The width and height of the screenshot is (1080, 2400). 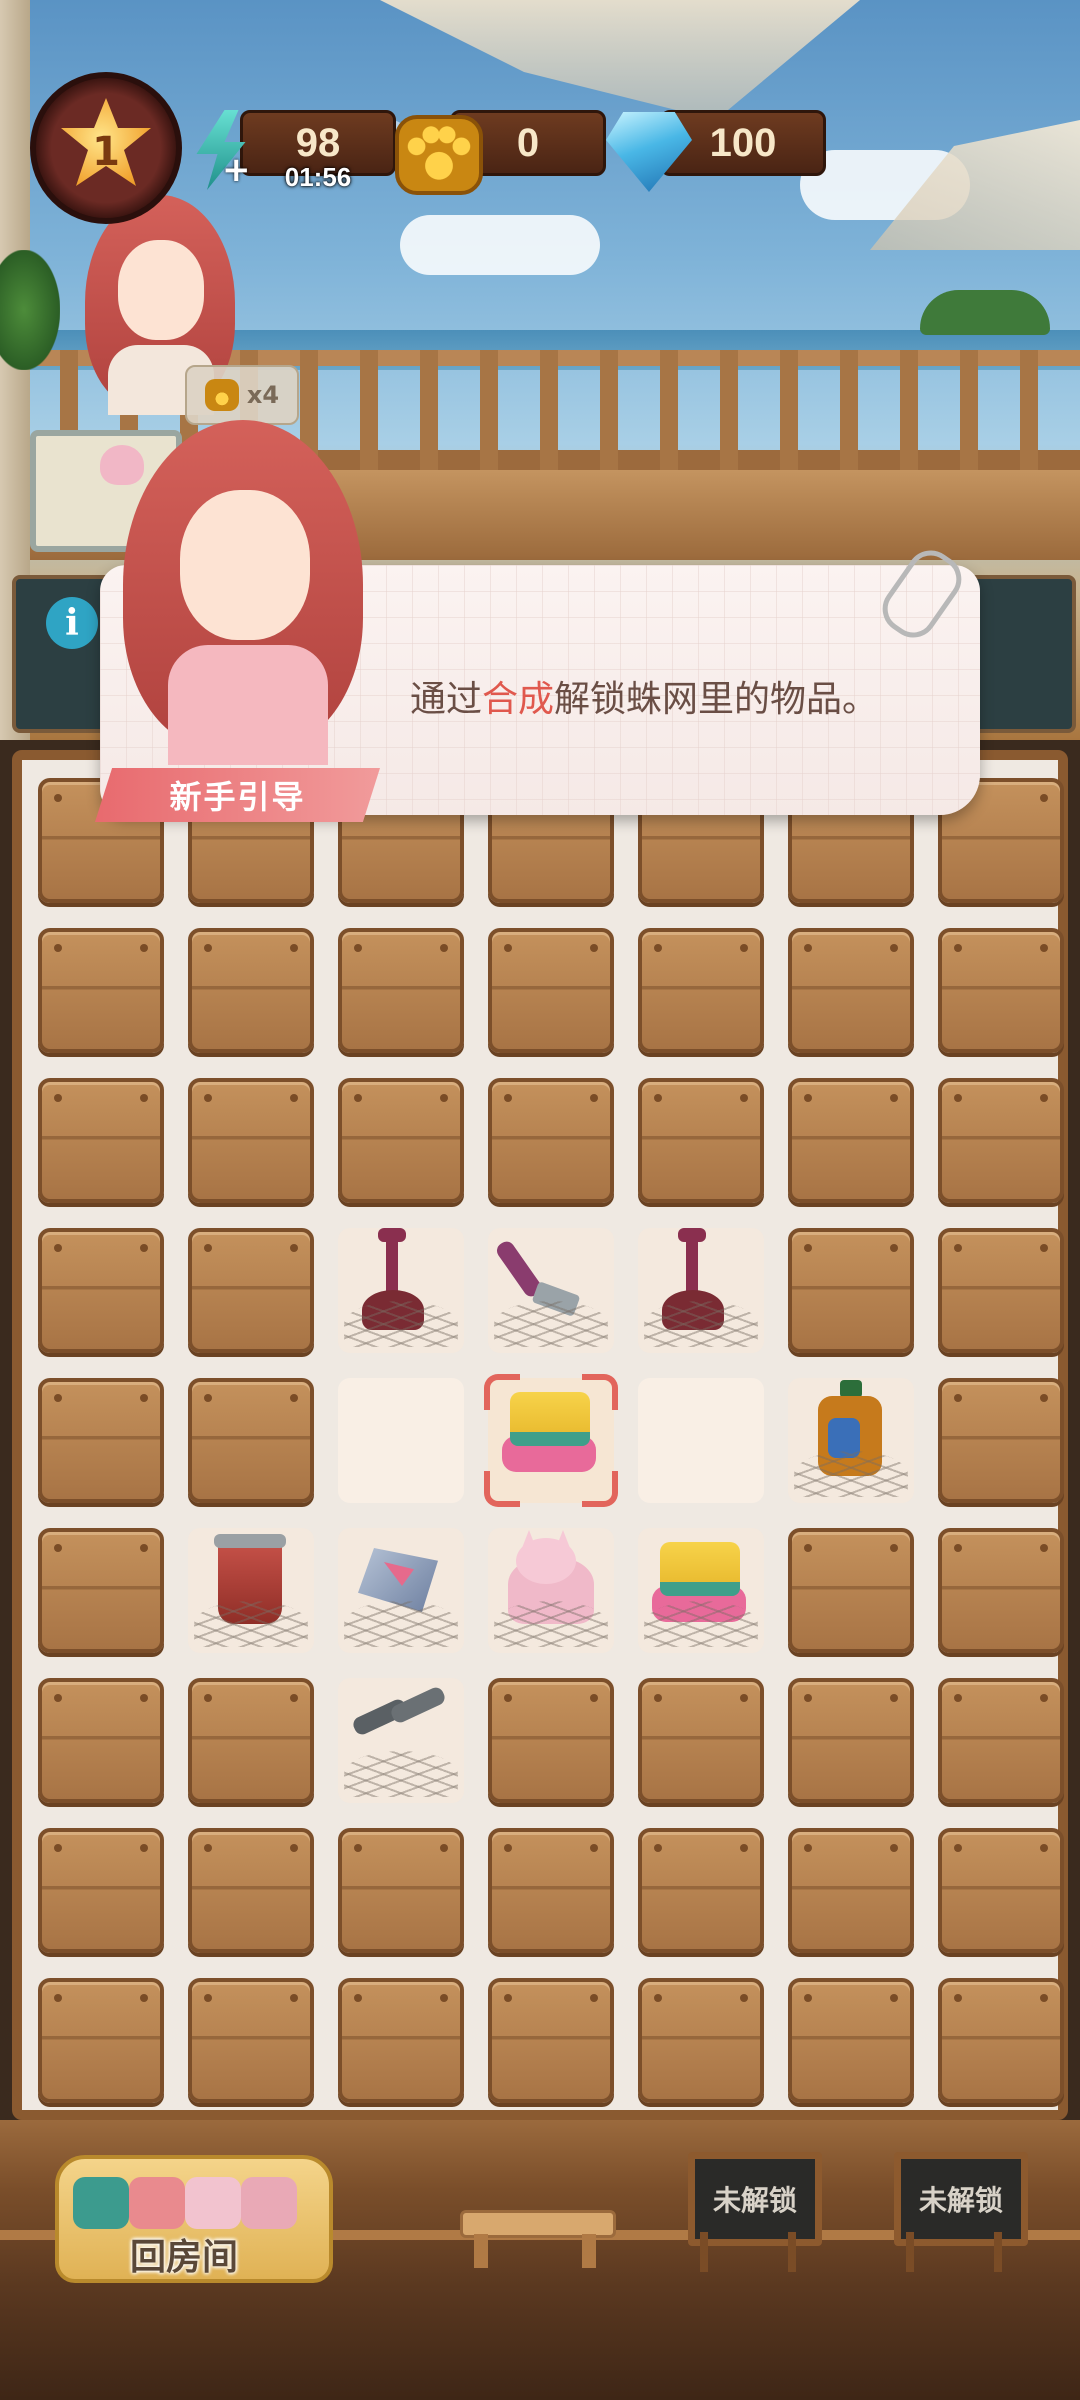 I want to click on side-table, so click(x=538, y=2235).